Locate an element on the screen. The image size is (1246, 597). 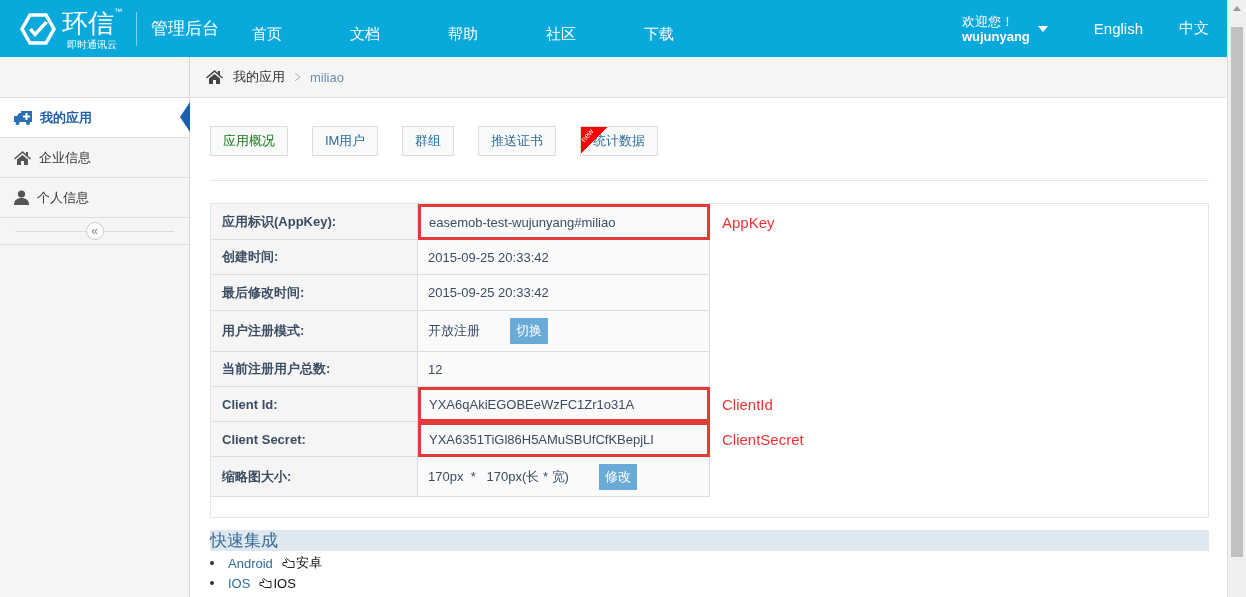
trademark-sign: ™ is located at coordinates (118, 12).